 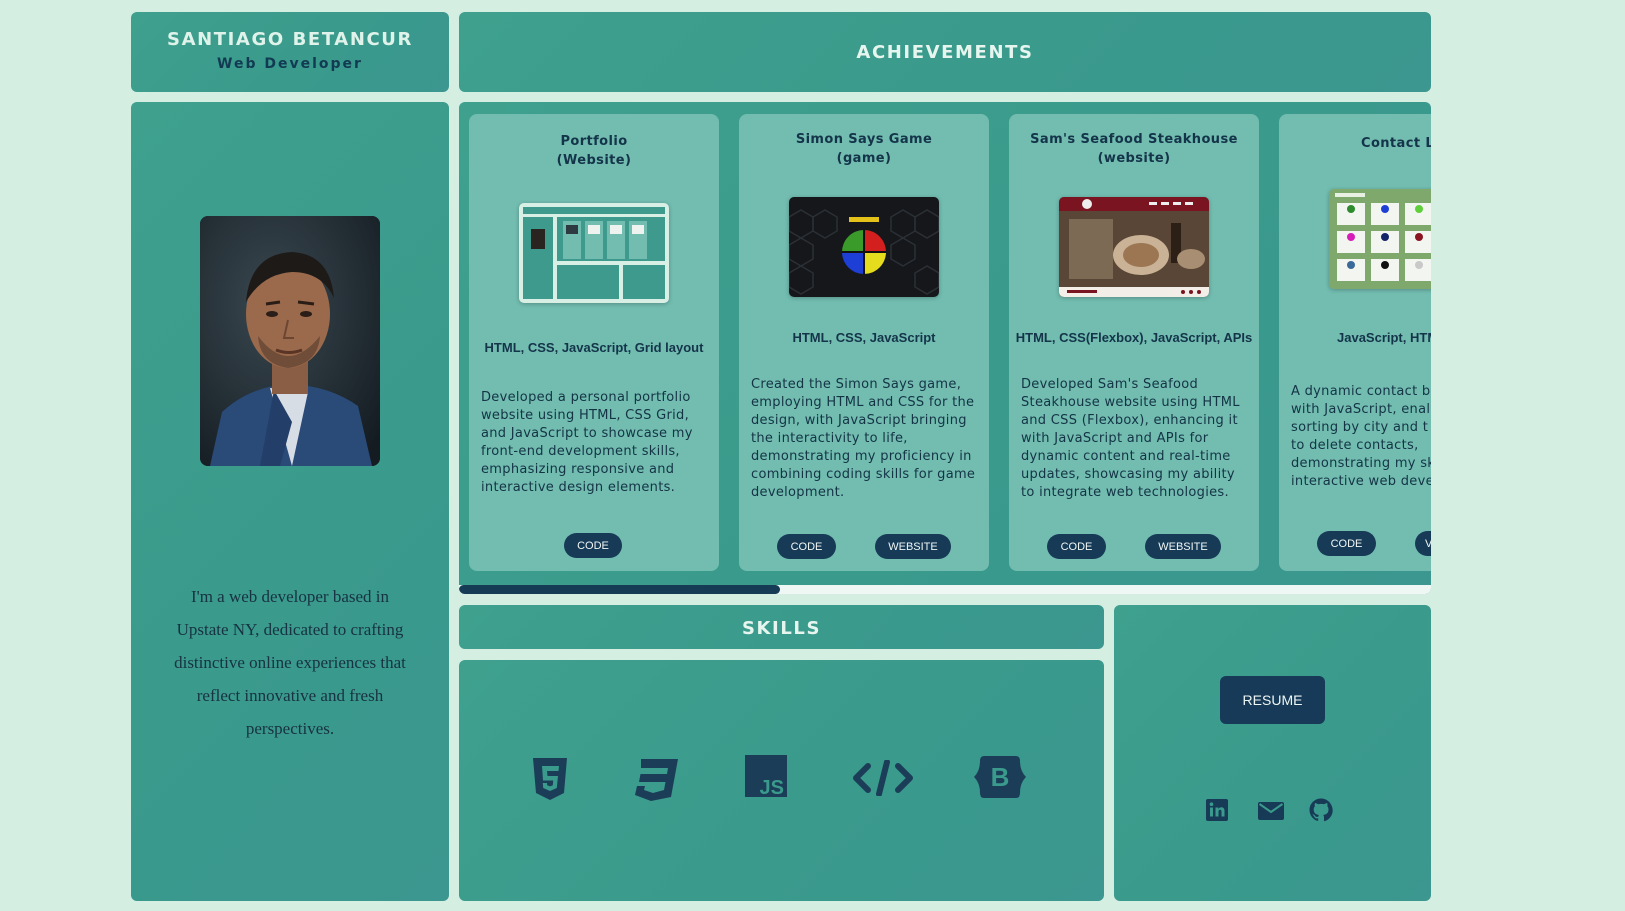 What do you see at coordinates (864, 158) in the screenshot?
I see `project-title-line2: (game)` at bounding box center [864, 158].